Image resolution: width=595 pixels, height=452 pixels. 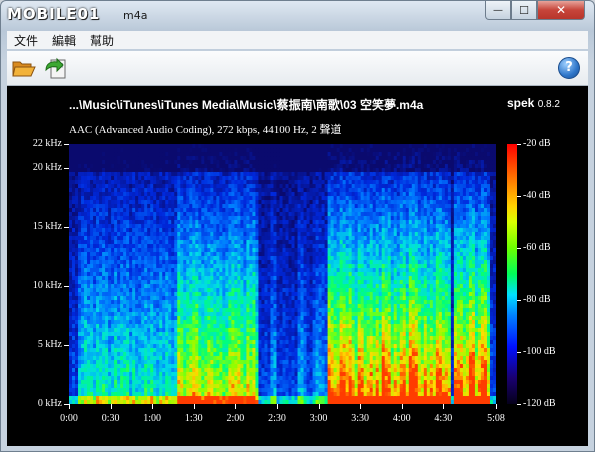 What do you see at coordinates (297, 40) in the screenshot?
I see `menu-bar: 文件 編輯 幫助` at bounding box center [297, 40].